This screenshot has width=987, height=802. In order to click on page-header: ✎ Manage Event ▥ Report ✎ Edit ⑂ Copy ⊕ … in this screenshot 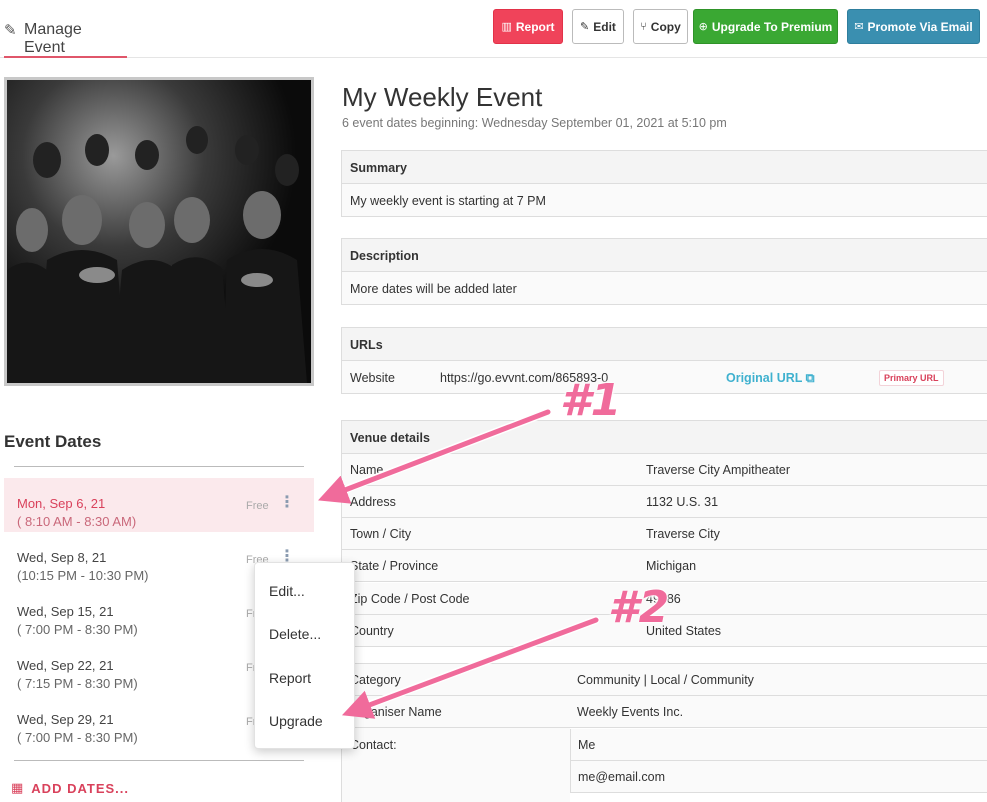, I will do `click(493, 29)`.